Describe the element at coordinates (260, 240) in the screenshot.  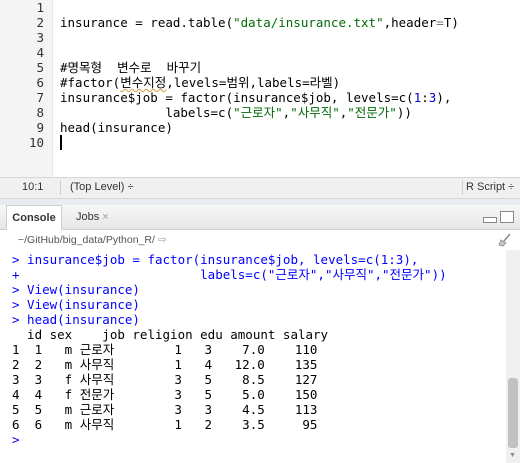
I see `working-directory-bar: ~/GitHub/big_data/Python_R/⇨` at that location.